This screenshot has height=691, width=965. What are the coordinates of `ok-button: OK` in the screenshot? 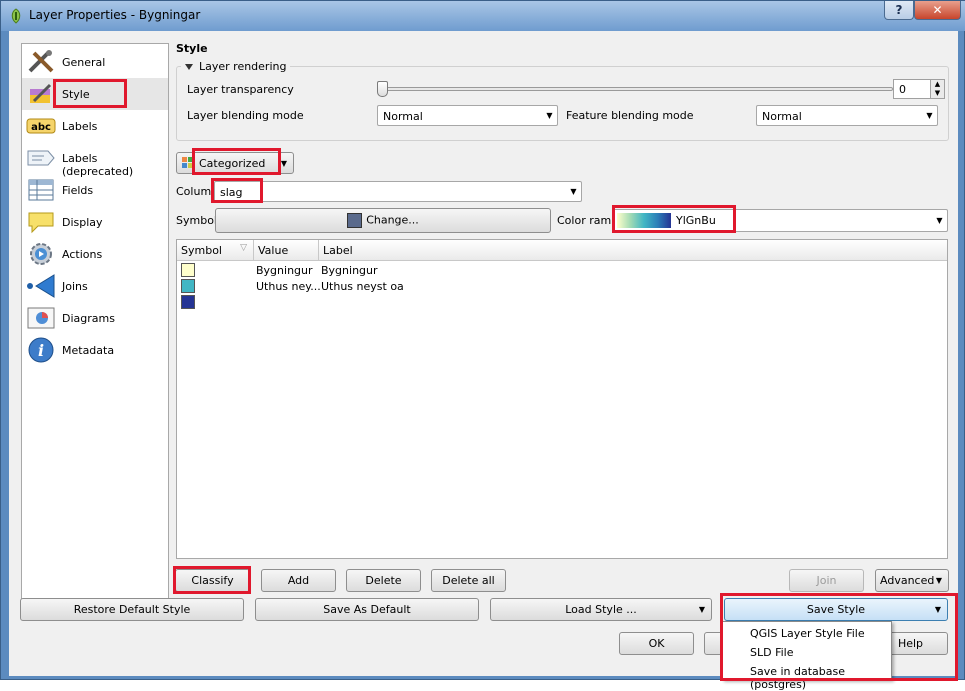 It's located at (656, 643).